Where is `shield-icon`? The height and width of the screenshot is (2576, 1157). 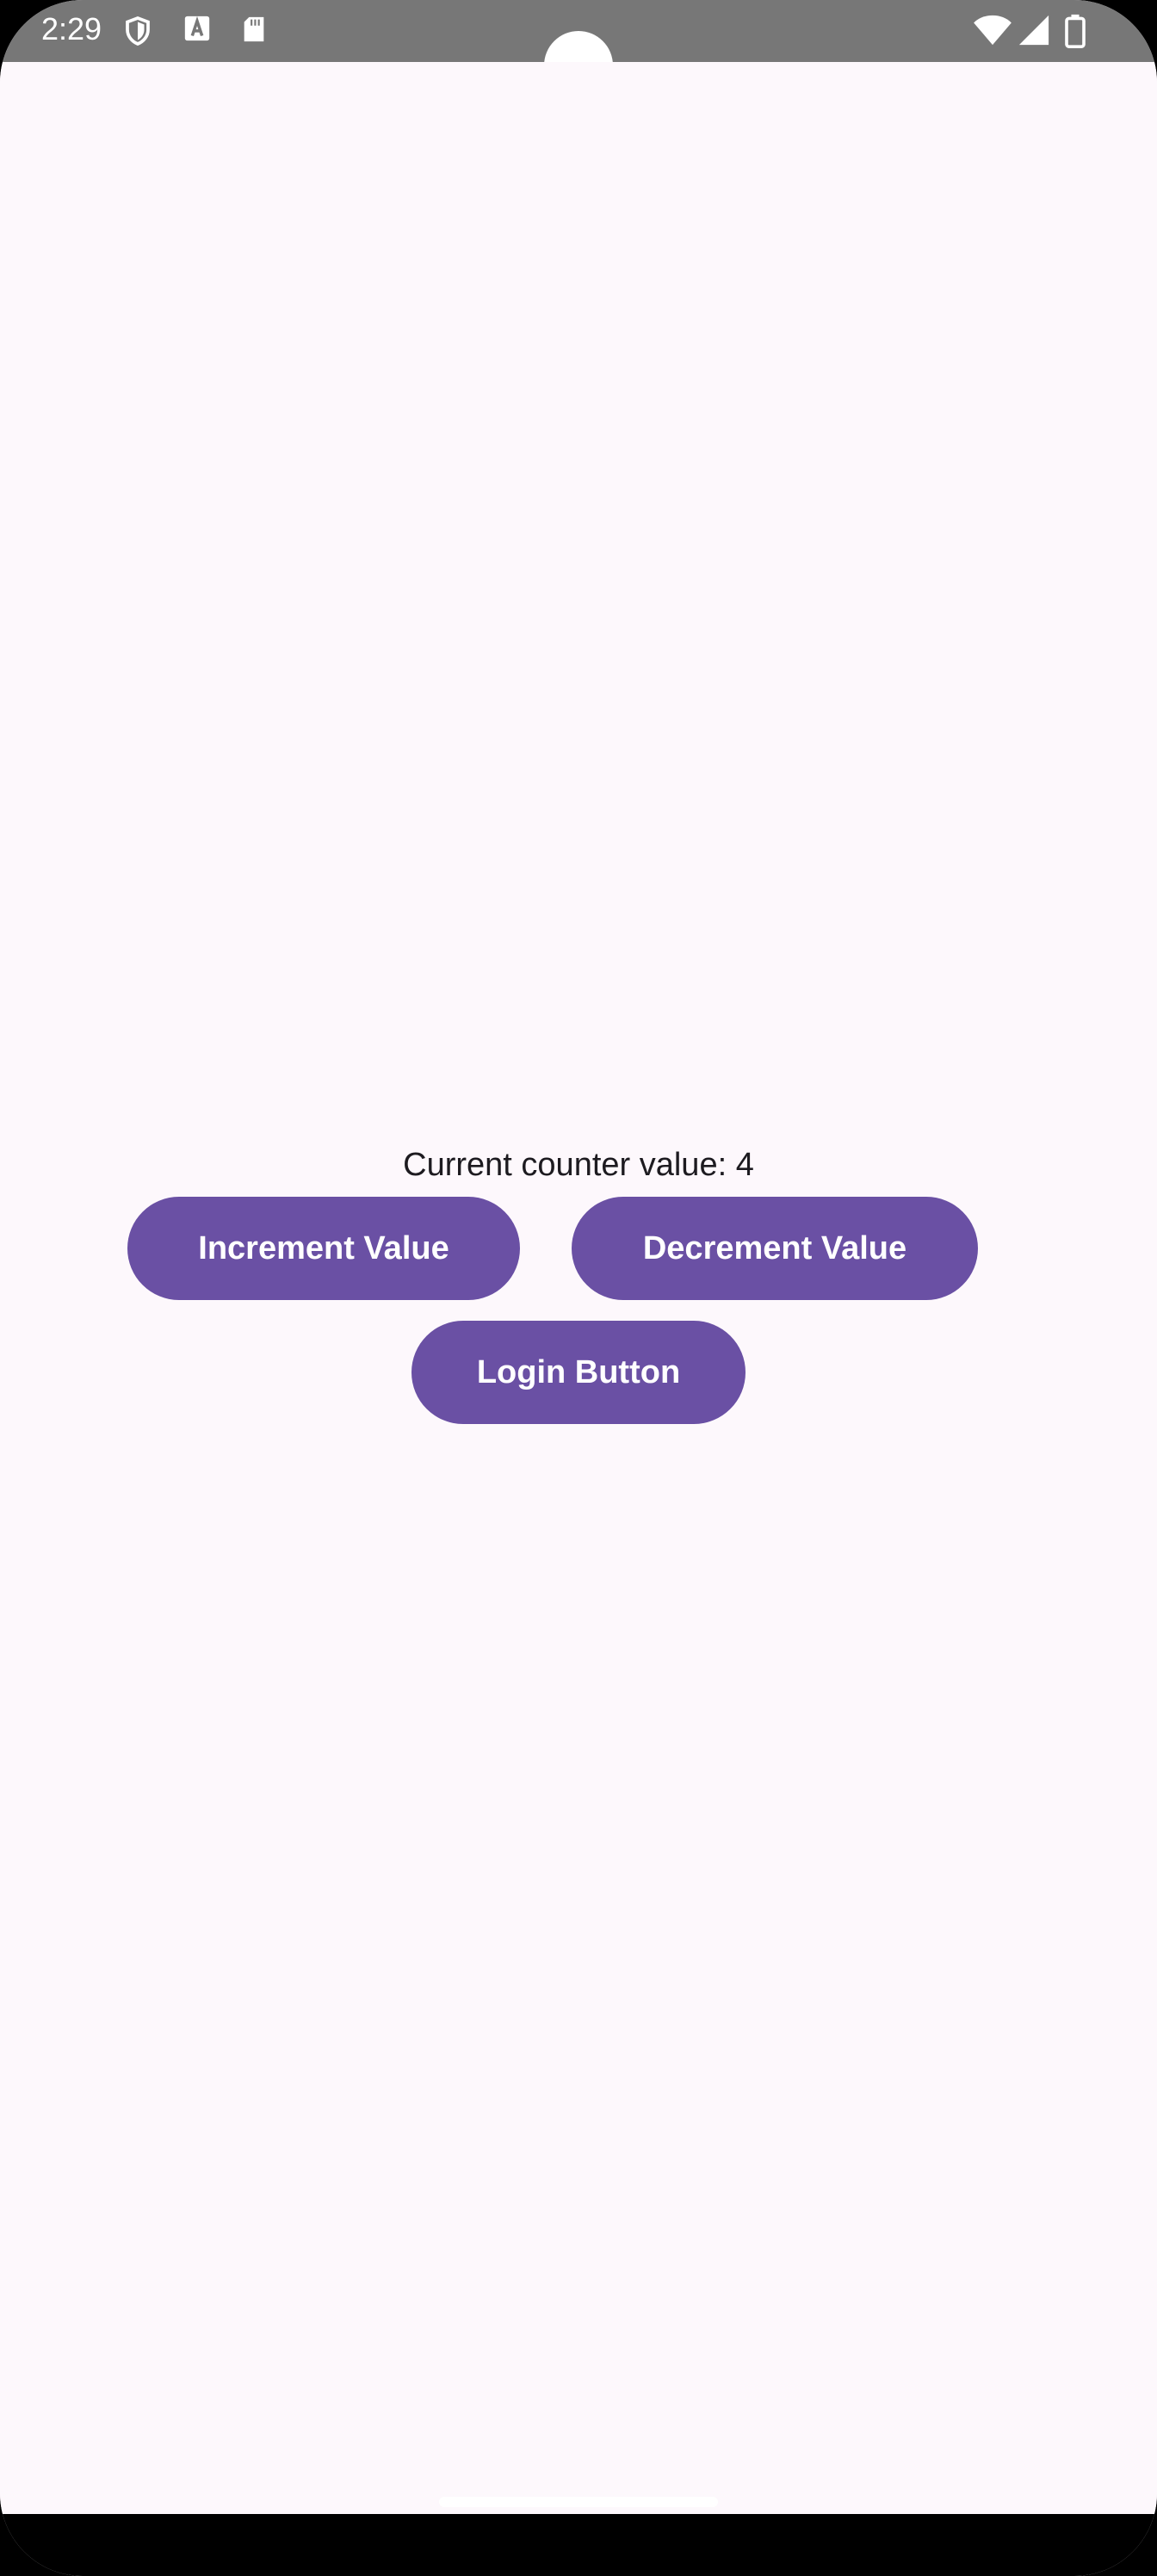
shield-icon is located at coordinates (138, 30).